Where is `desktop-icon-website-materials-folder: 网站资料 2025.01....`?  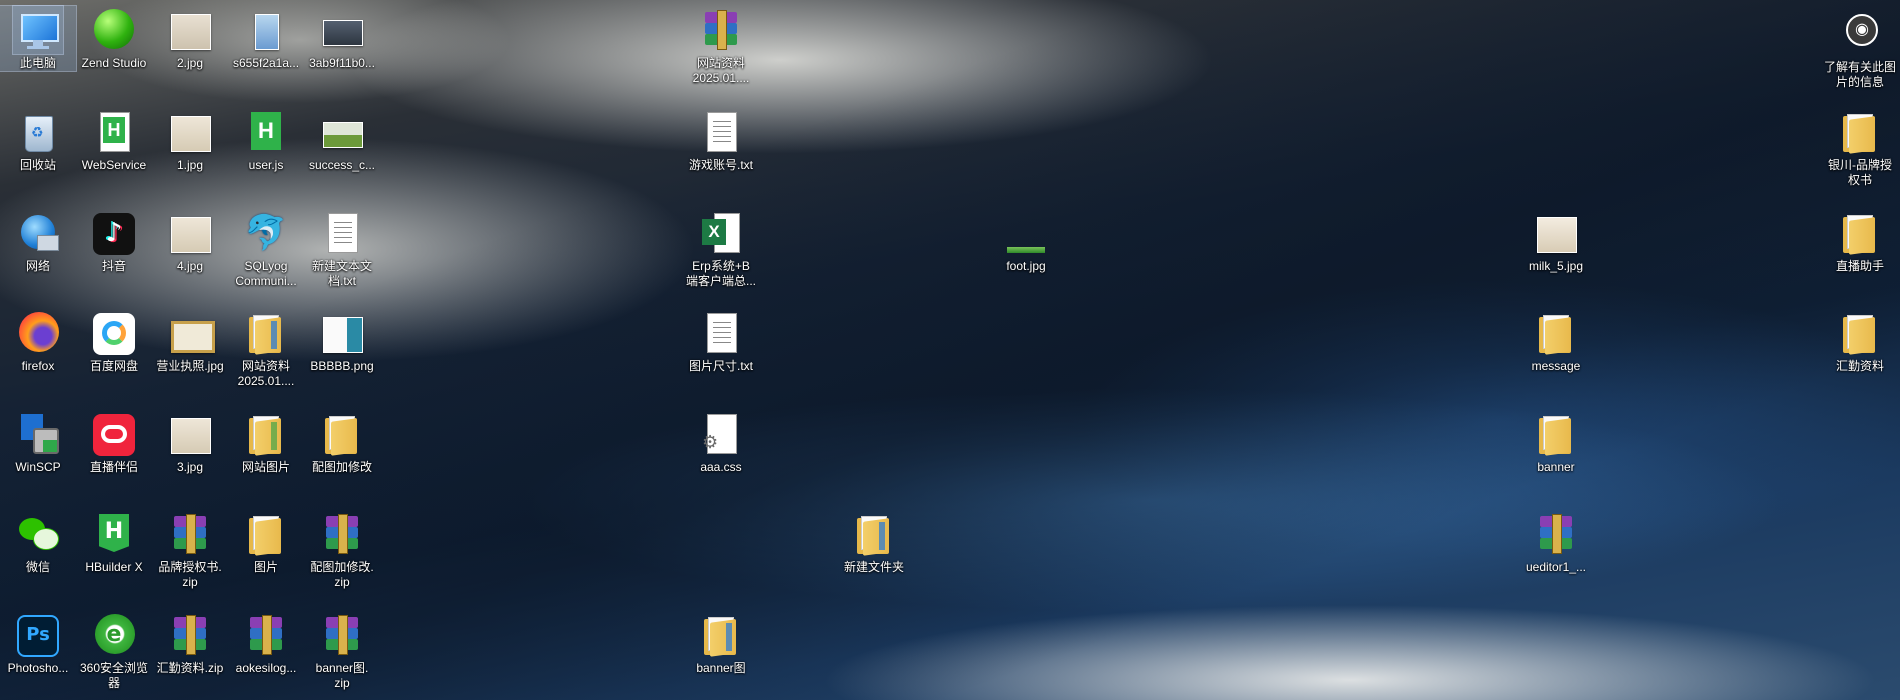
desktop-icon-website-materials-folder: 网站资料 2025.01.... is located at coordinates (266, 349).